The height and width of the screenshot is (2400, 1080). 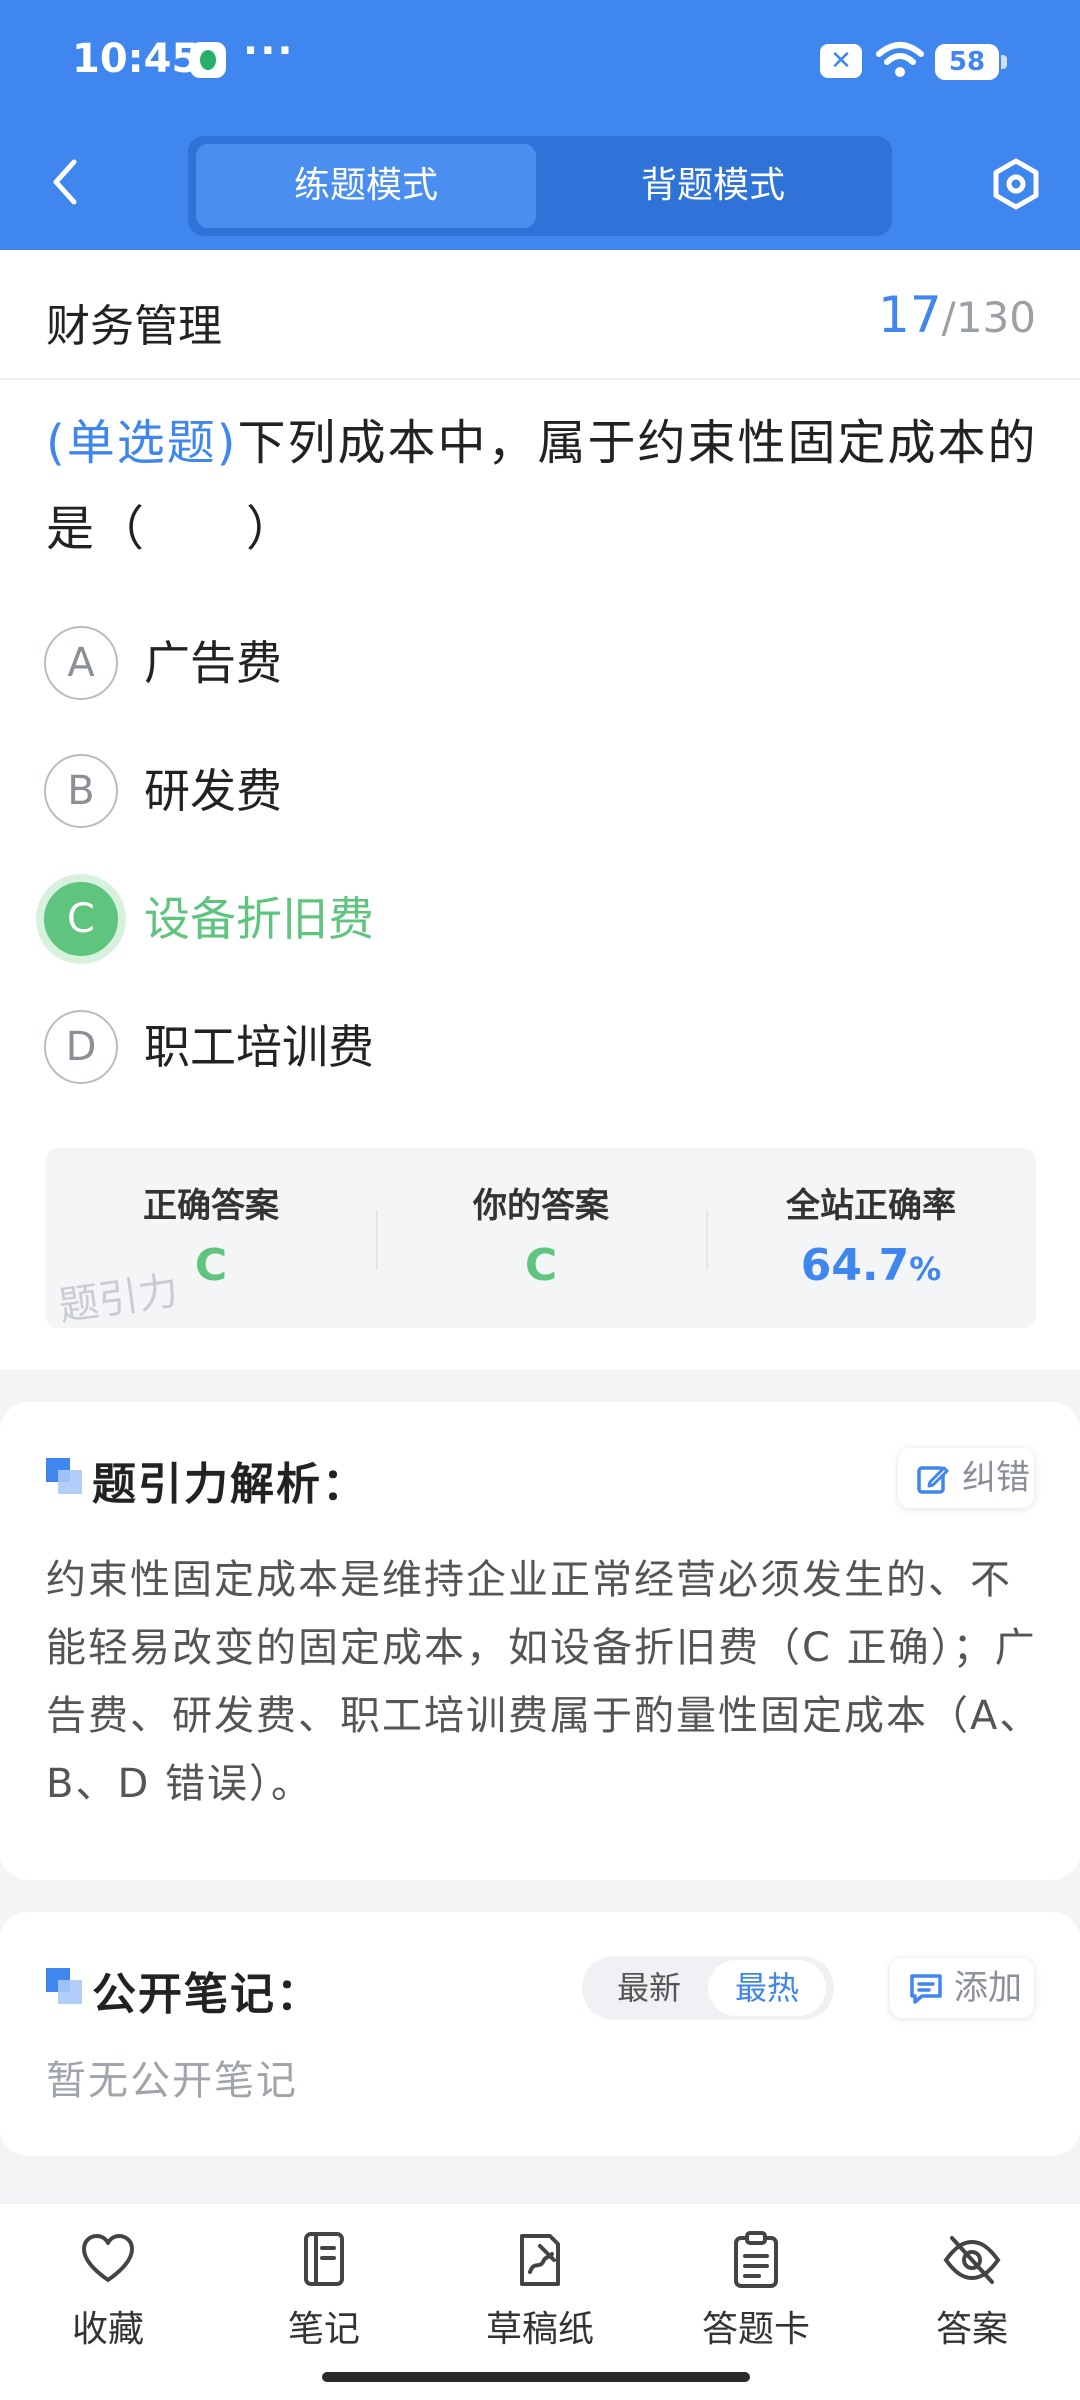 What do you see at coordinates (539, 2329) in the screenshot?
I see `draft-paper-label: 草稿纸` at bounding box center [539, 2329].